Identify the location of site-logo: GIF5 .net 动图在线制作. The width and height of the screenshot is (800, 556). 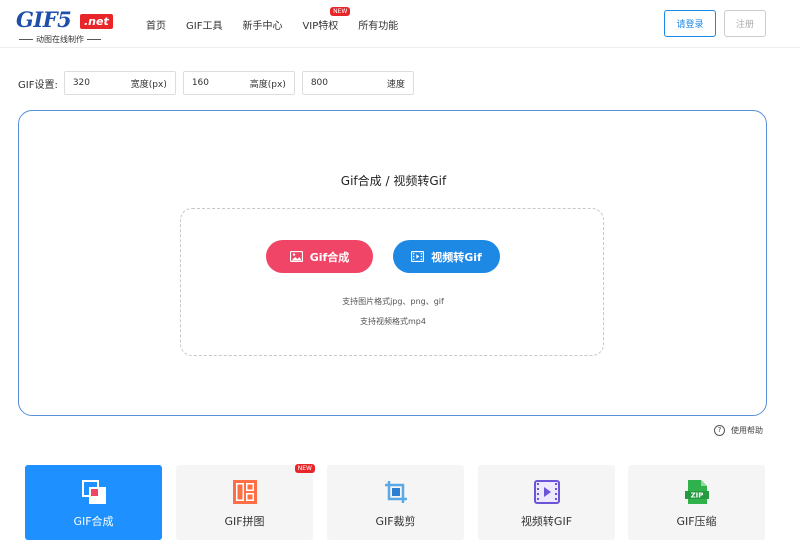
(66, 26).